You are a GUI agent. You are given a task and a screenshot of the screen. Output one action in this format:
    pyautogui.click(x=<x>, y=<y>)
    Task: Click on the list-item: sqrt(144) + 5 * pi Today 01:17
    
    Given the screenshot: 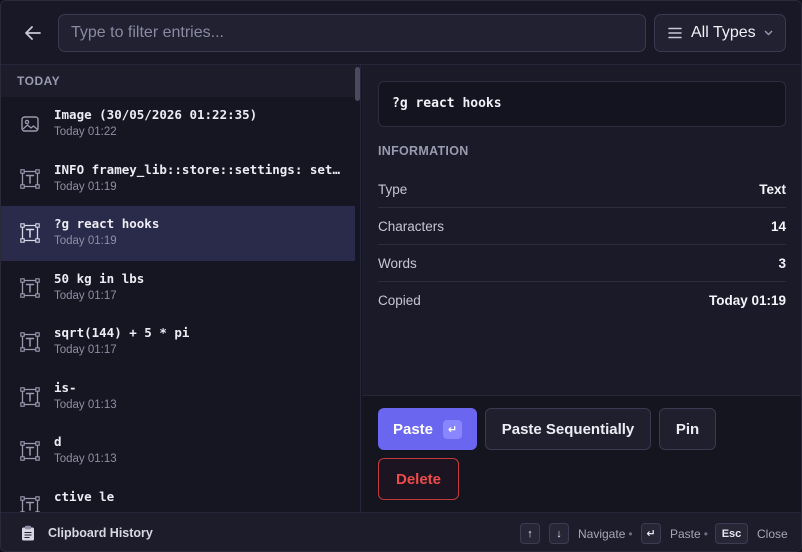 What is the action you would take?
    pyautogui.click(x=178, y=342)
    